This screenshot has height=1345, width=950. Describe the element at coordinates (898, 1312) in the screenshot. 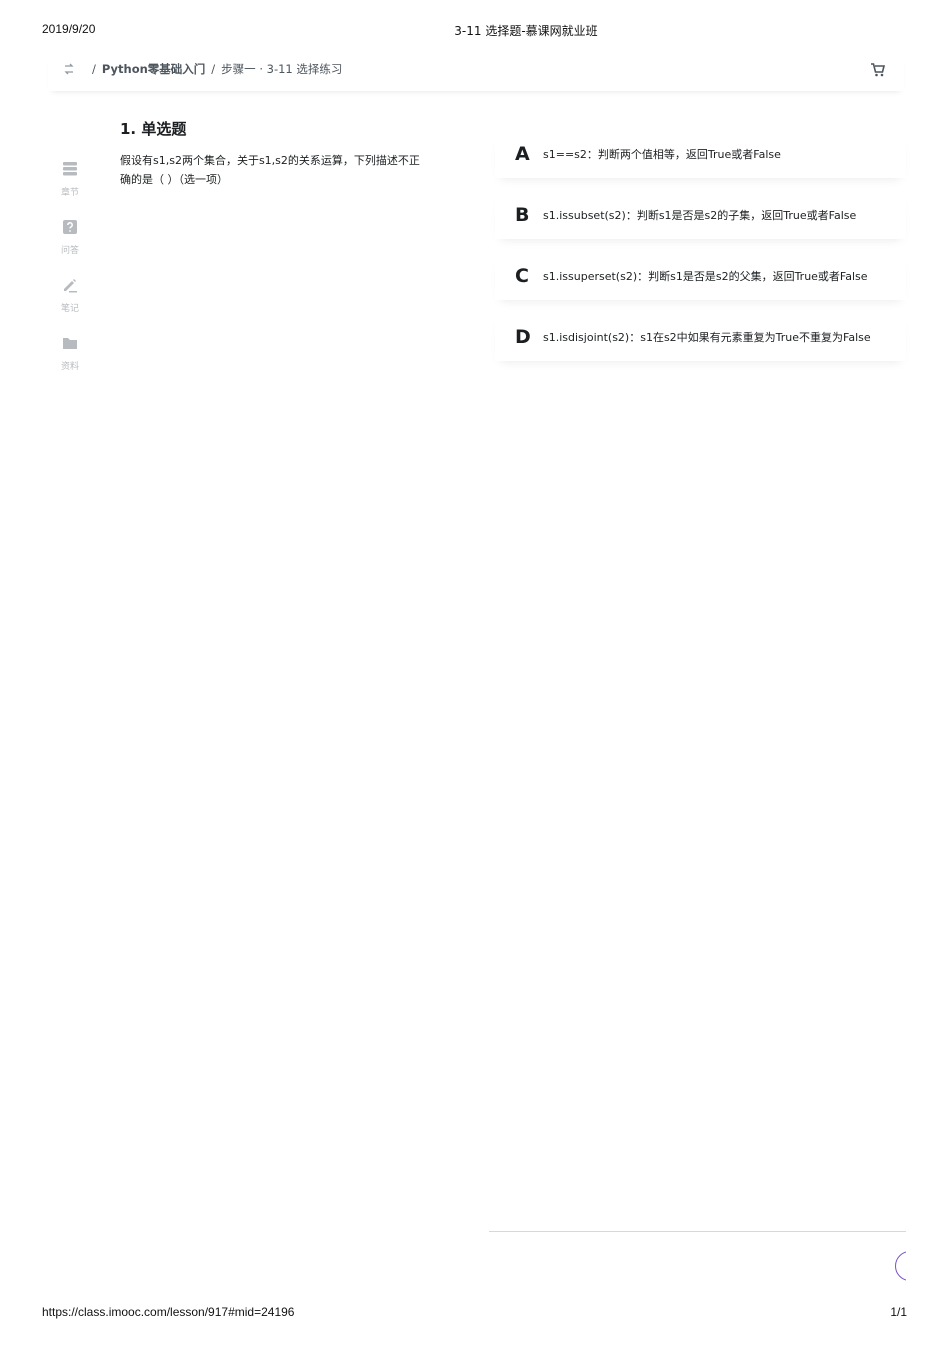

I see `print-page-number: 1/1` at that location.